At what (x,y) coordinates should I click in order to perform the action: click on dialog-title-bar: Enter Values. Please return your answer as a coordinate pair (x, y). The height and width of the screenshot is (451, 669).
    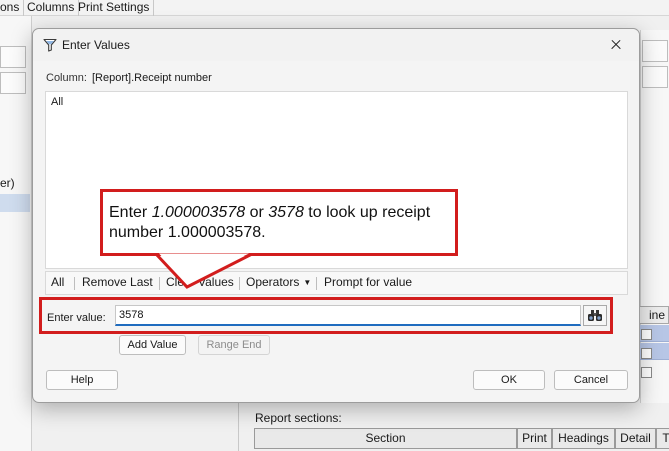
    Looking at the image, I should click on (336, 45).